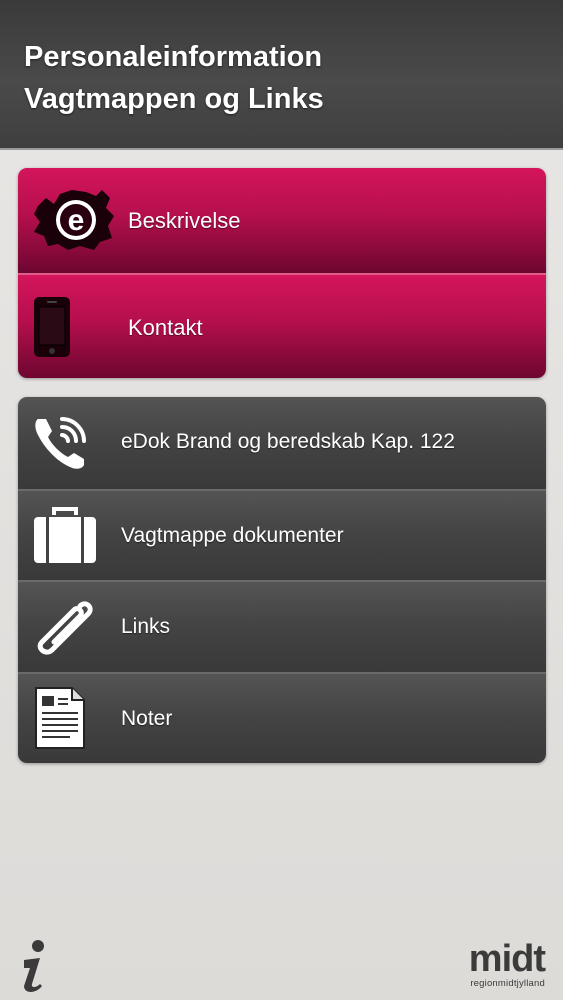 Image resolution: width=563 pixels, height=1000 pixels. What do you see at coordinates (507, 959) in the screenshot?
I see `logo-text: midt` at bounding box center [507, 959].